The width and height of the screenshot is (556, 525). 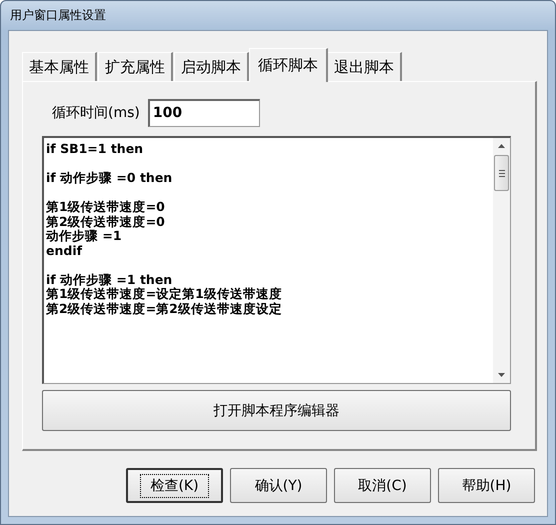 I want to click on scroll-up-arrow-icon, so click(x=501, y=146).